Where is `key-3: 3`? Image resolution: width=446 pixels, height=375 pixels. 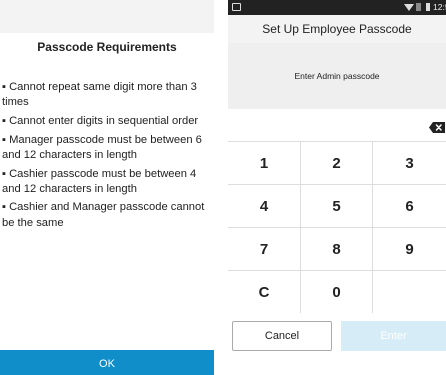
key-3: 3 is located at coordinates (409, 163).